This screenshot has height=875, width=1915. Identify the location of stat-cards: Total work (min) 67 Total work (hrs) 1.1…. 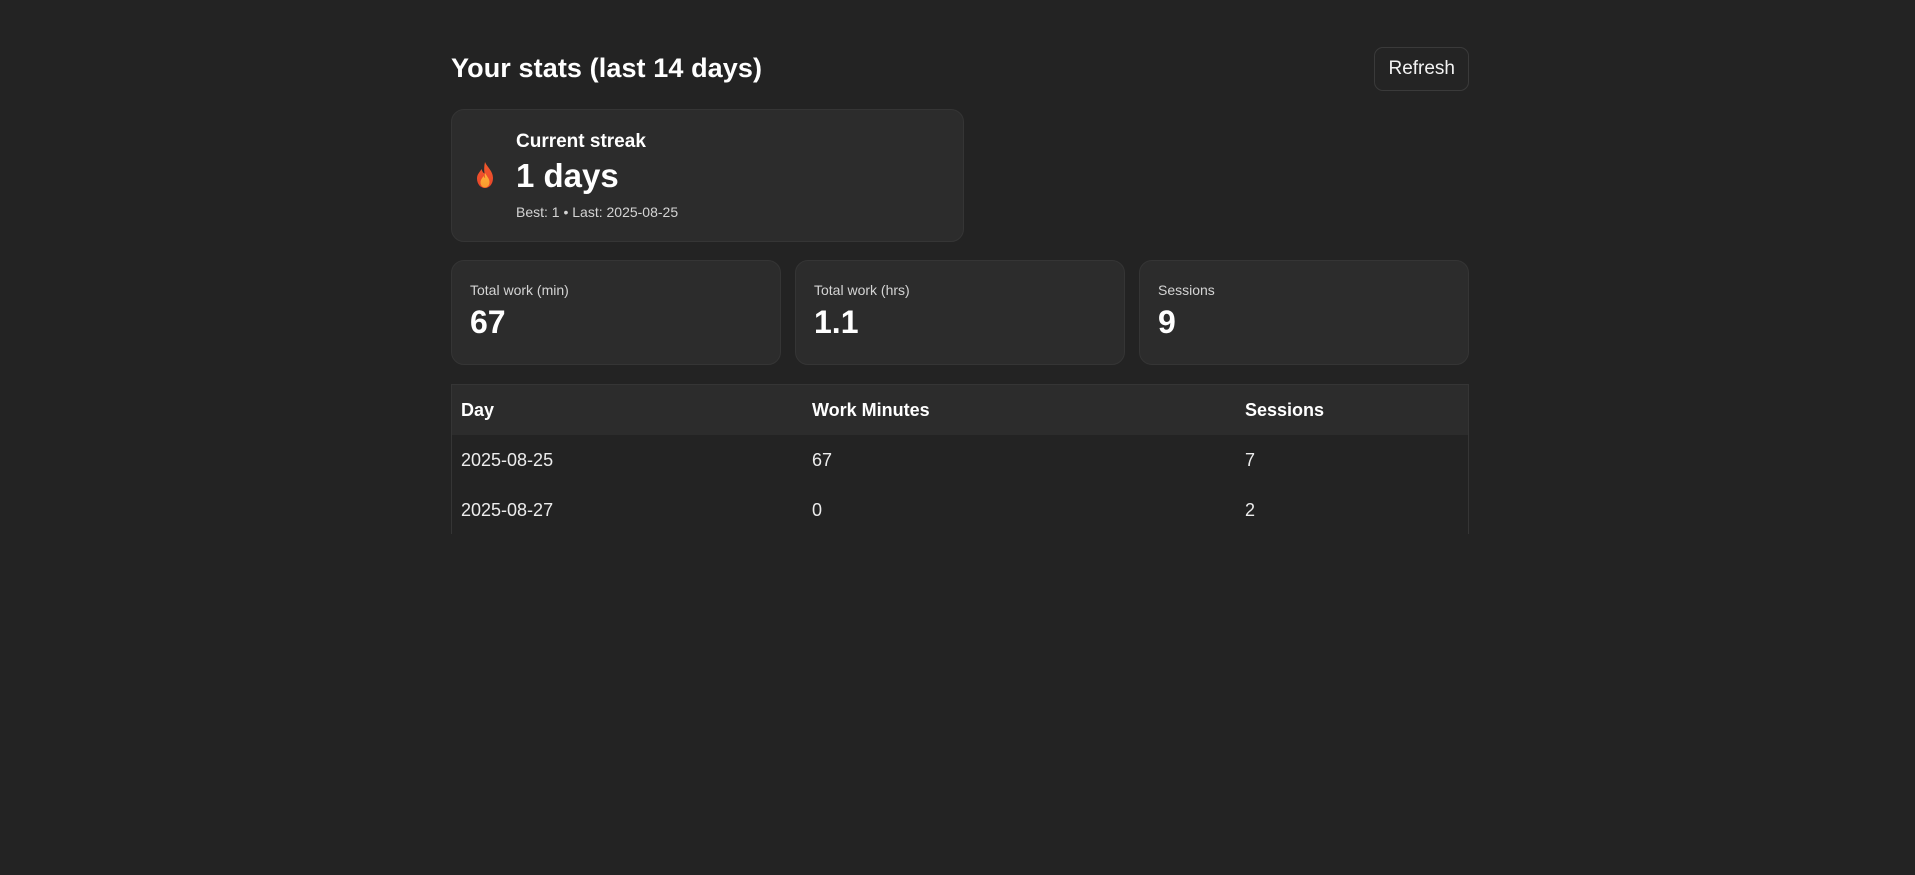
(960, 312).